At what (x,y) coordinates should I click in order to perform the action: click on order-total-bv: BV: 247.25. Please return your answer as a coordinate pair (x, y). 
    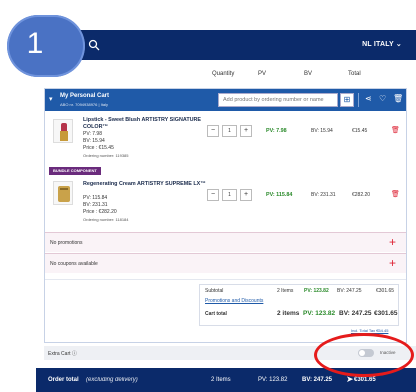
    Looking at the image, I should click on (317, 380).